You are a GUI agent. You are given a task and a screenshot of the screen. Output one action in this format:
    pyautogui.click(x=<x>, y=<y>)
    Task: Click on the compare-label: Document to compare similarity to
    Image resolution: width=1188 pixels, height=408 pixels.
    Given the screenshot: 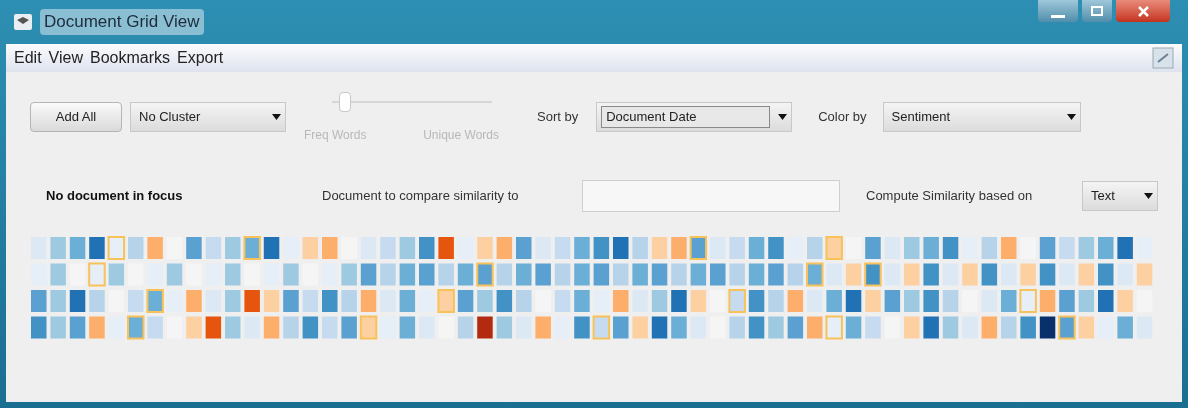 What is the action you would take?
    pyautogui.click(x=421, y=196)
    